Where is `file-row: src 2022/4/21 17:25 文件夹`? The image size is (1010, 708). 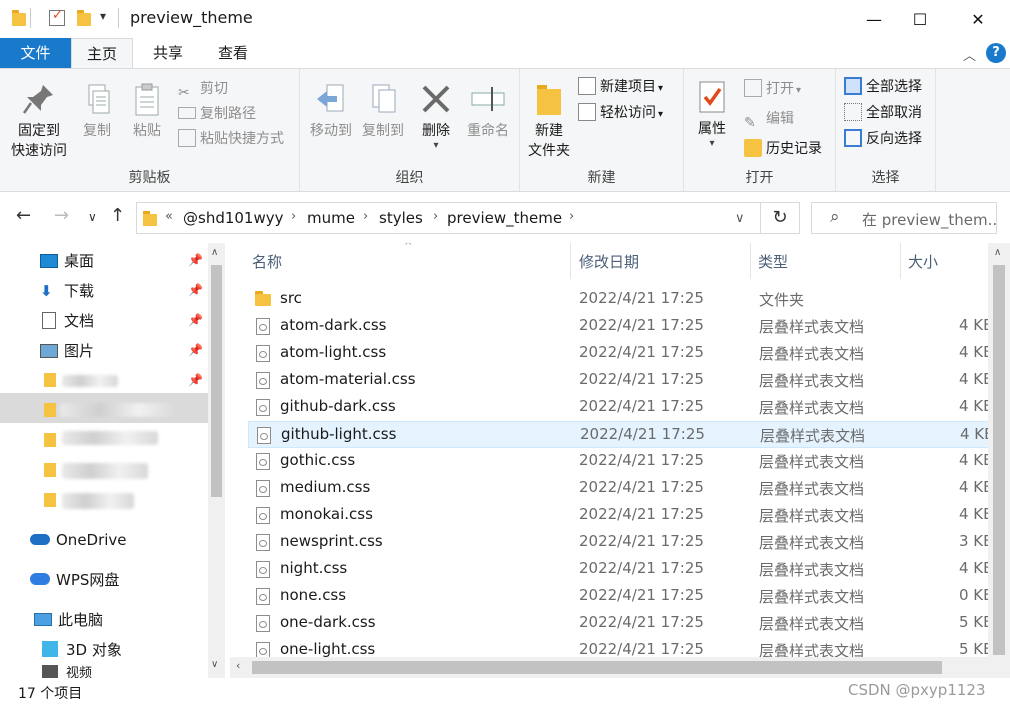
file-row: src 2022/4/21 17:25 文件夹 is located at coordinates (619, 299).